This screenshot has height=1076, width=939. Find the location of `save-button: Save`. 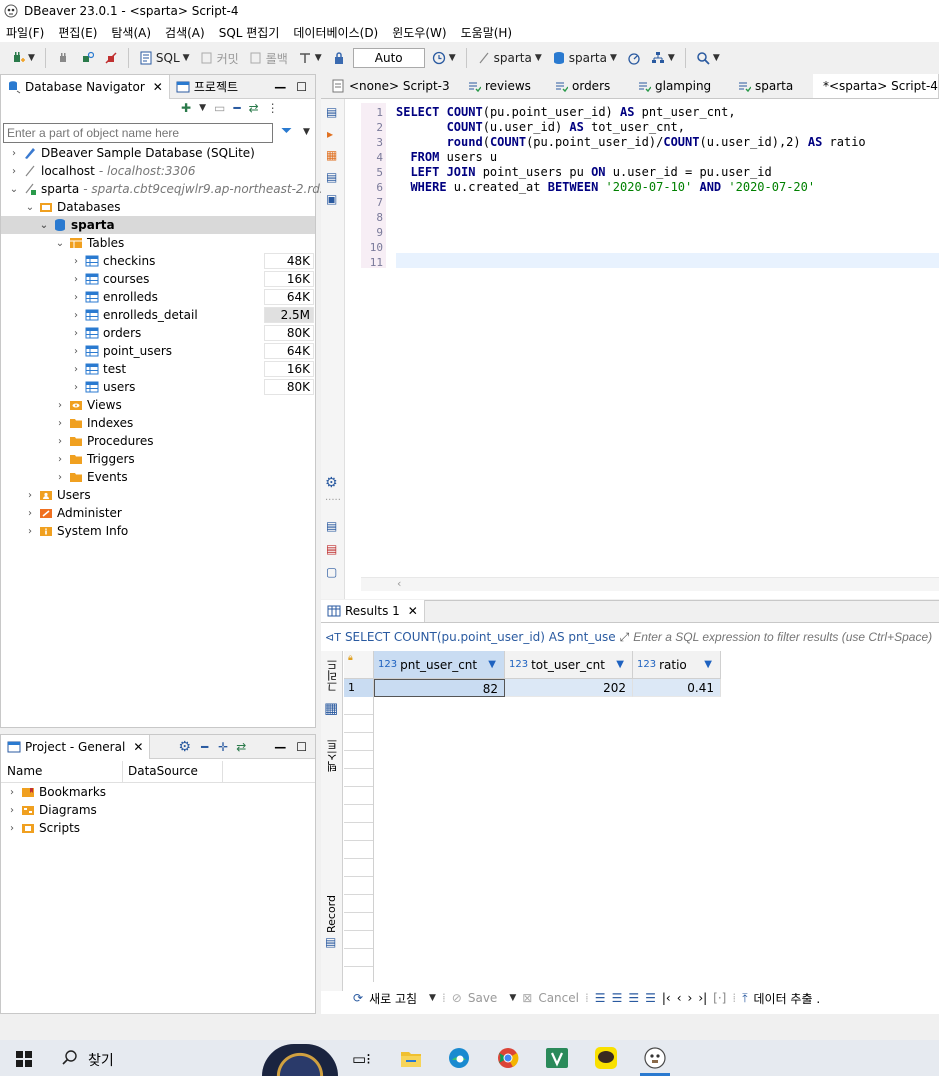

save-button: Save is located at coordinates (482, 998).